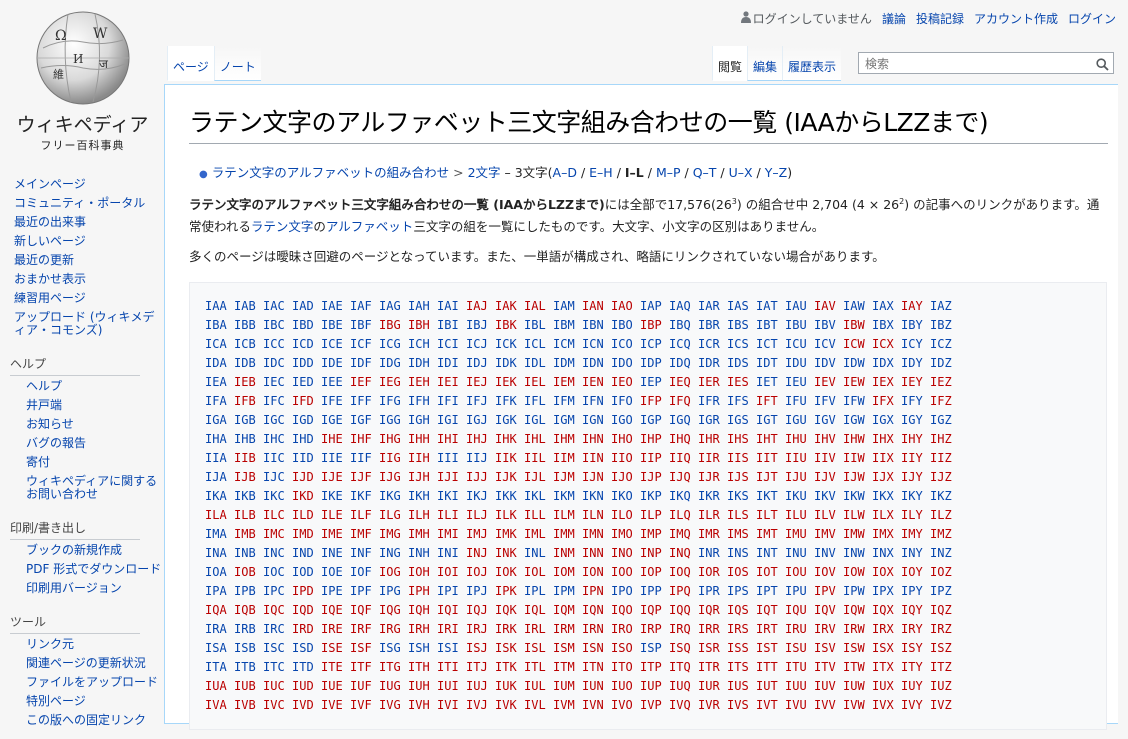 The width and height of the screenshot is (1128, 739). What do you see at coordinates (857, 420) in the screenshot?
I see `combo-link-igw: IGW` at bounding box center [857, 420].